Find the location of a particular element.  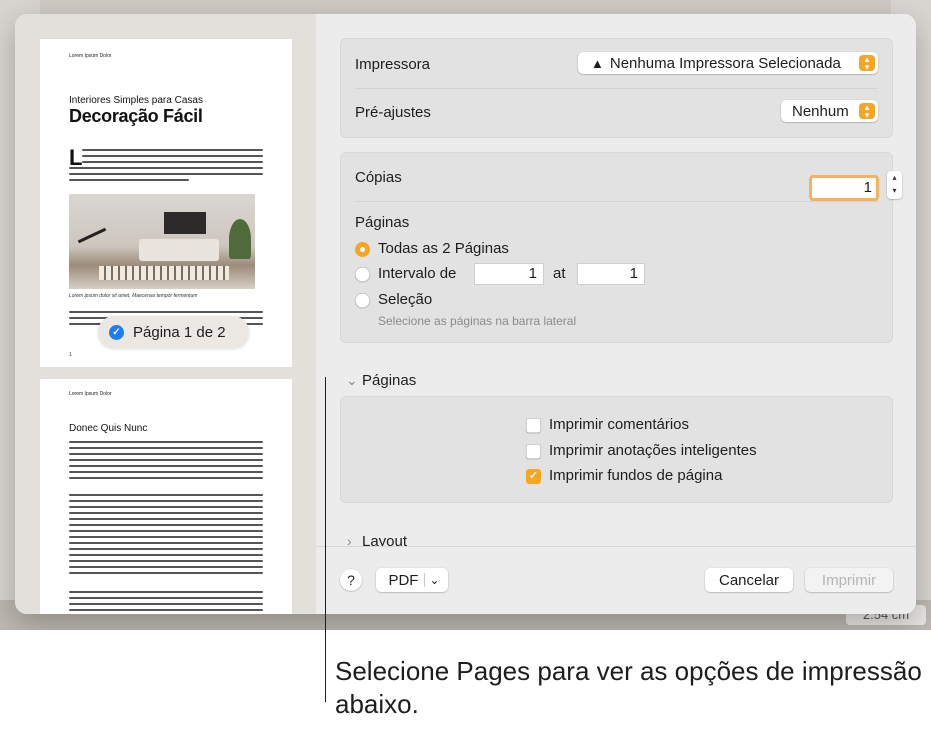

presets-select: Nenhum ▴ ▾ is located at coordinates (829, 111).